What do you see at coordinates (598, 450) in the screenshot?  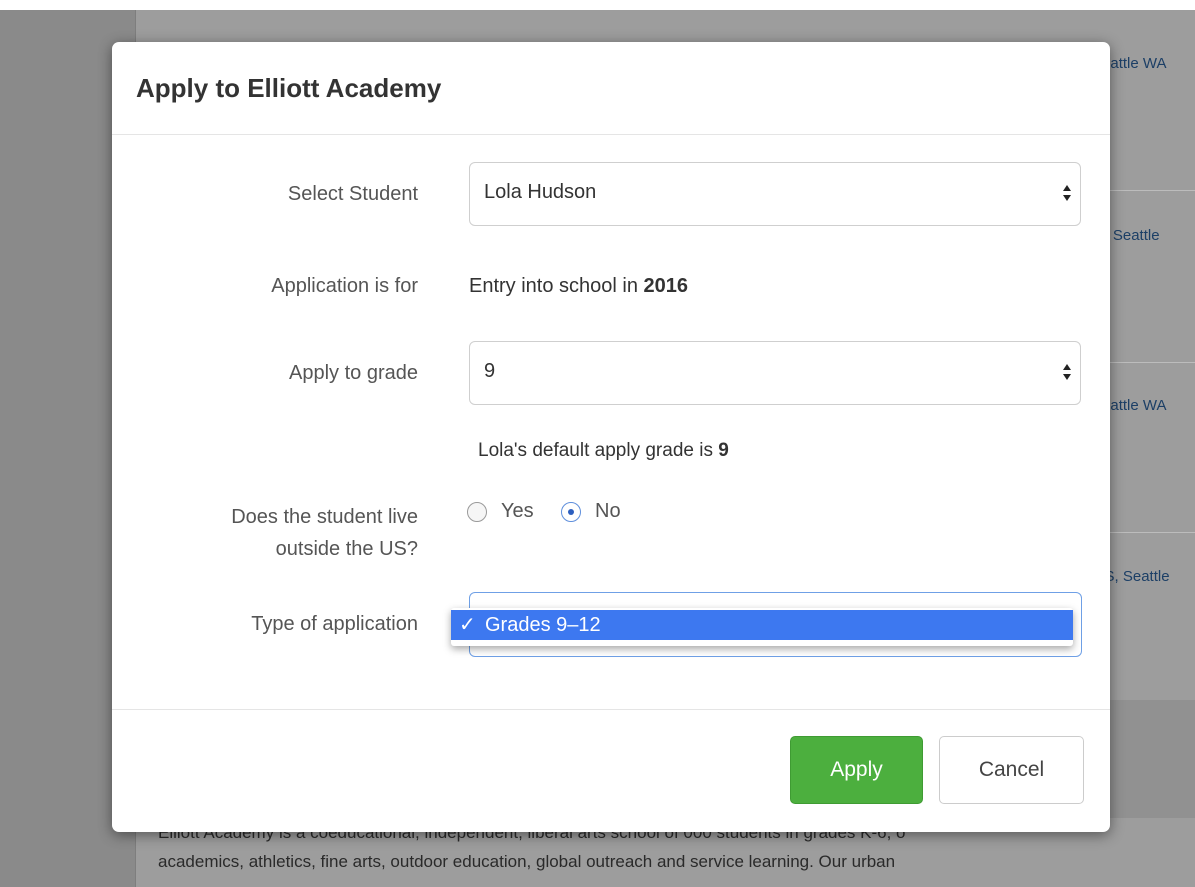 I see `grade-help-prefix: Lola's default apply grade is` at bounding box center [598, 450].